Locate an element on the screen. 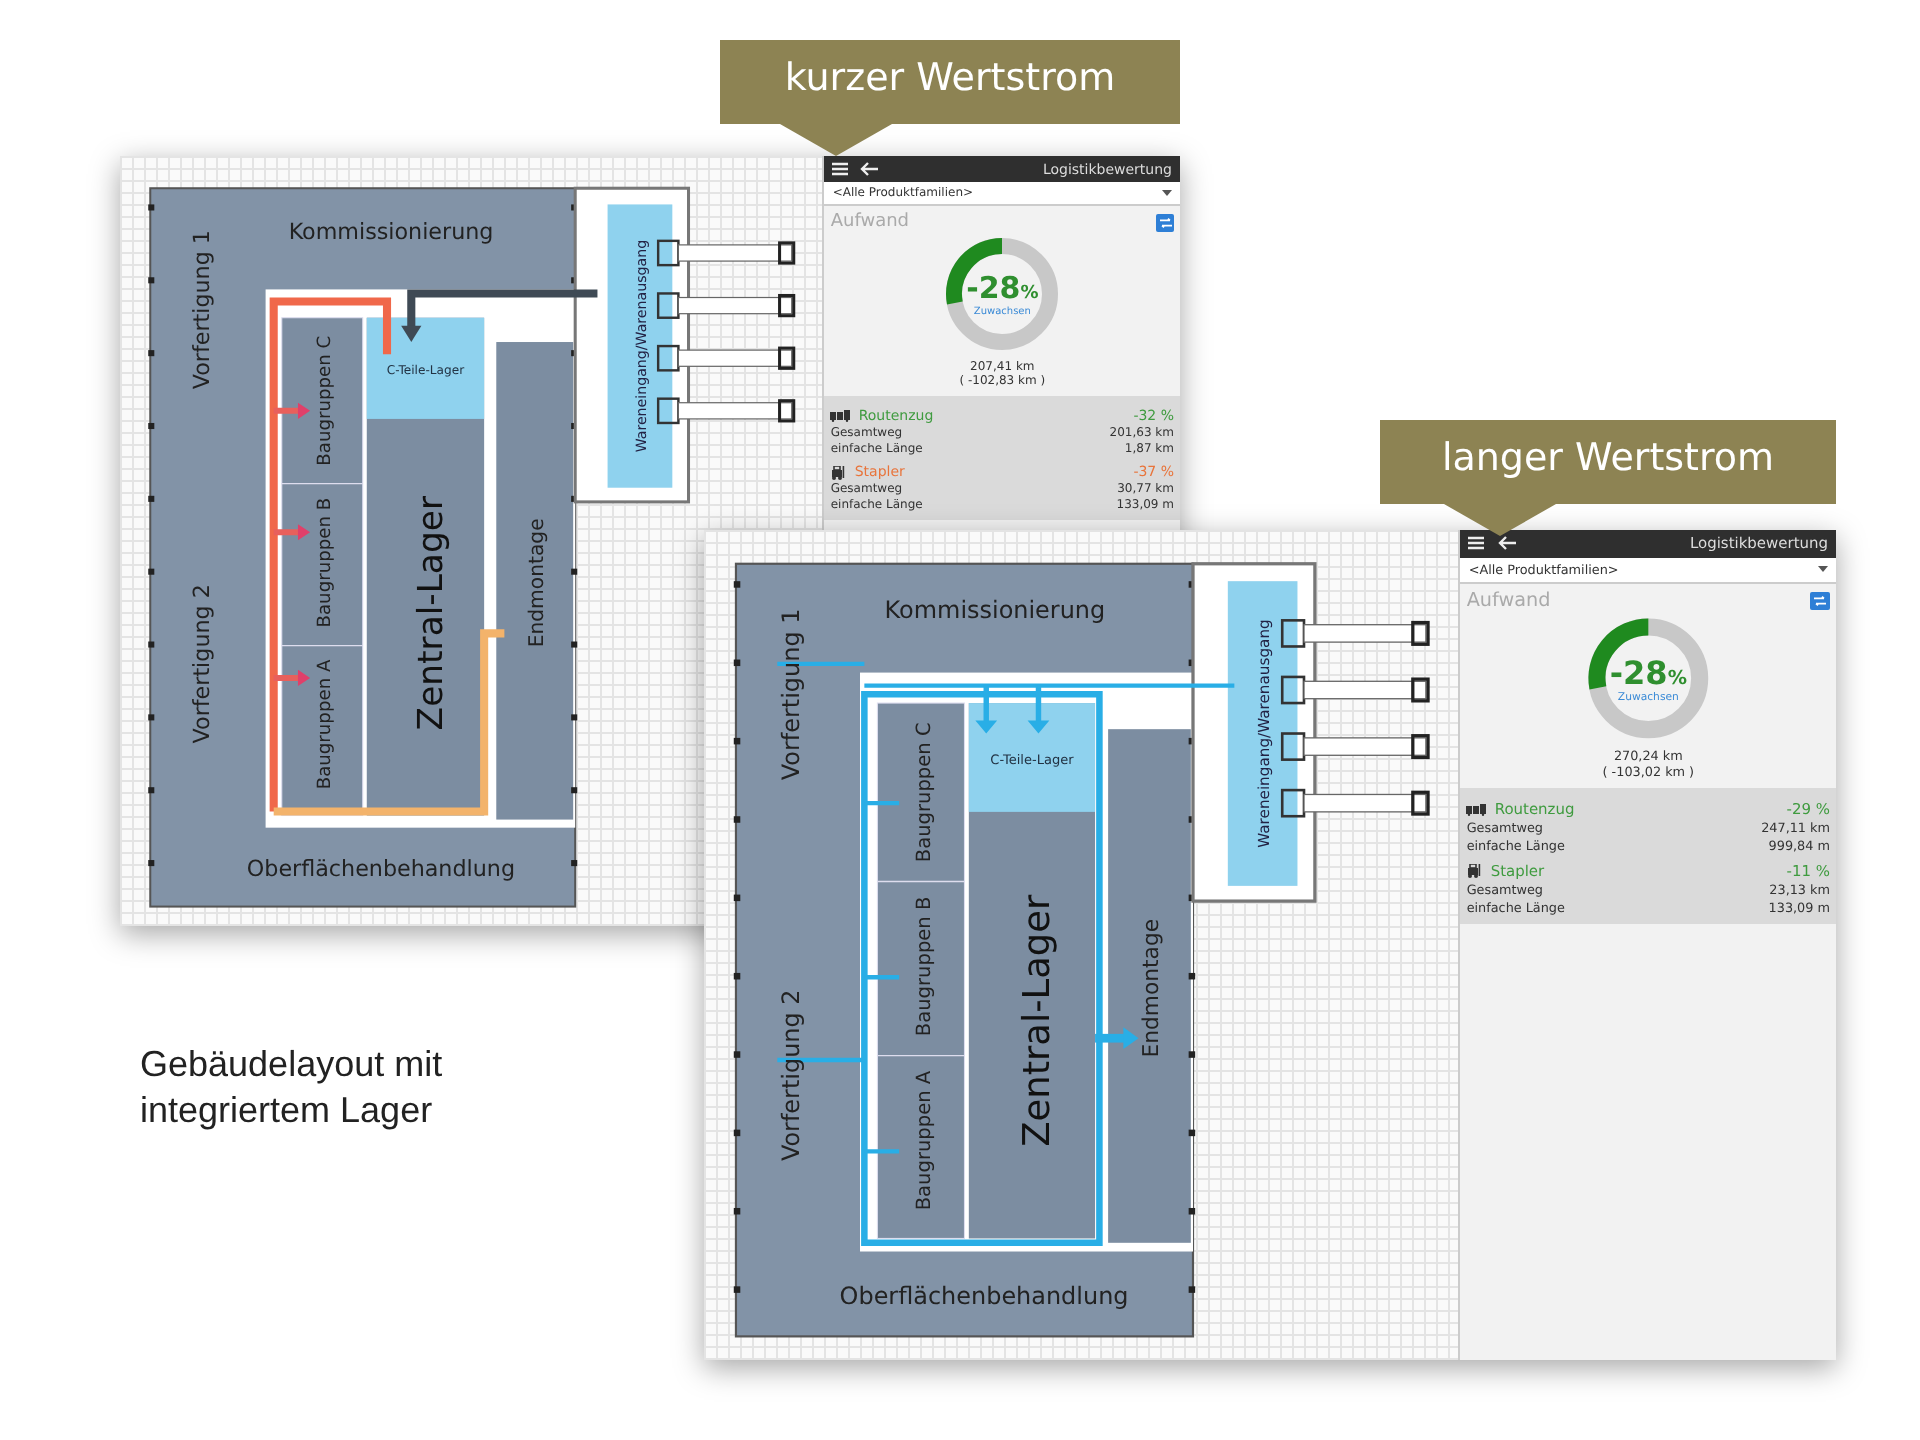 Image resolution: width=1920 pixels, height=1440 pixels. callout: langer Wertstrom is located at coordinates (1608, 478).